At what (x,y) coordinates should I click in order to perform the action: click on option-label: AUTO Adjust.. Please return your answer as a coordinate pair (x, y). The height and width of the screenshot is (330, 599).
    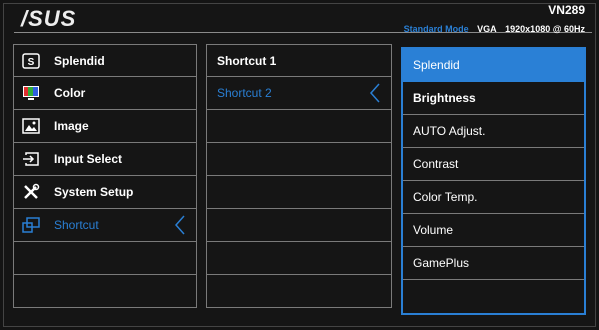
    Looking at the image, I should click on (449, 131).